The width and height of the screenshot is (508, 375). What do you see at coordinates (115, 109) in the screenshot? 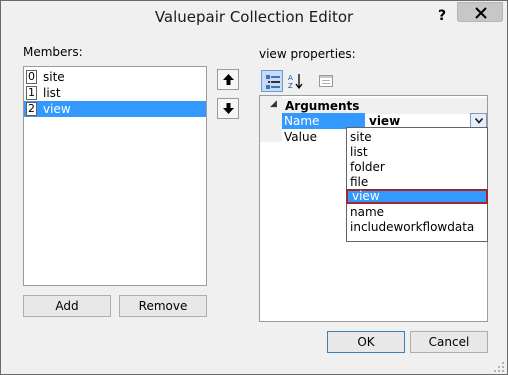
I see `list-item-selected: 2 view` at bounding box center [115, 109].